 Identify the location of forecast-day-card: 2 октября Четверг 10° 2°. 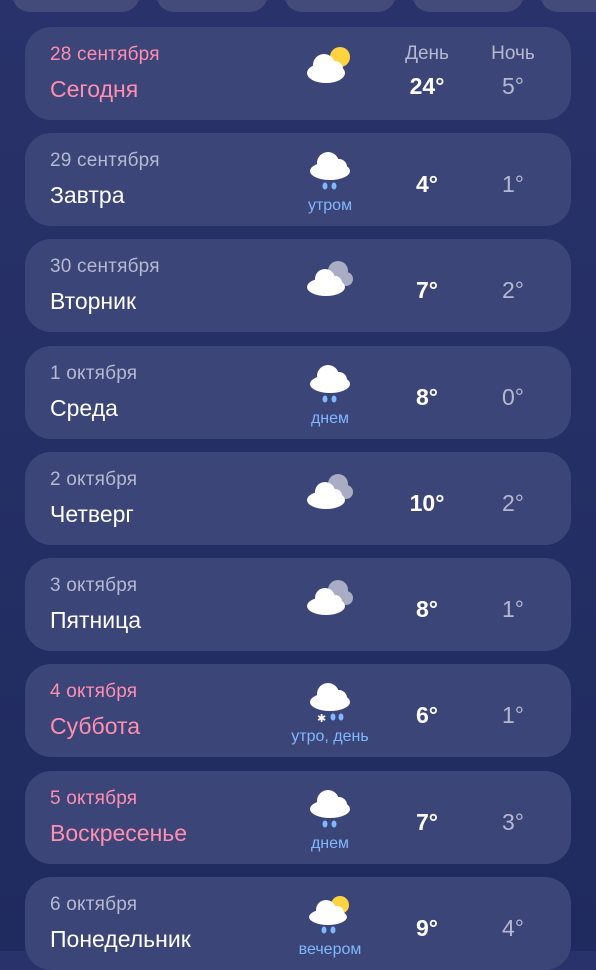
(298, 498).